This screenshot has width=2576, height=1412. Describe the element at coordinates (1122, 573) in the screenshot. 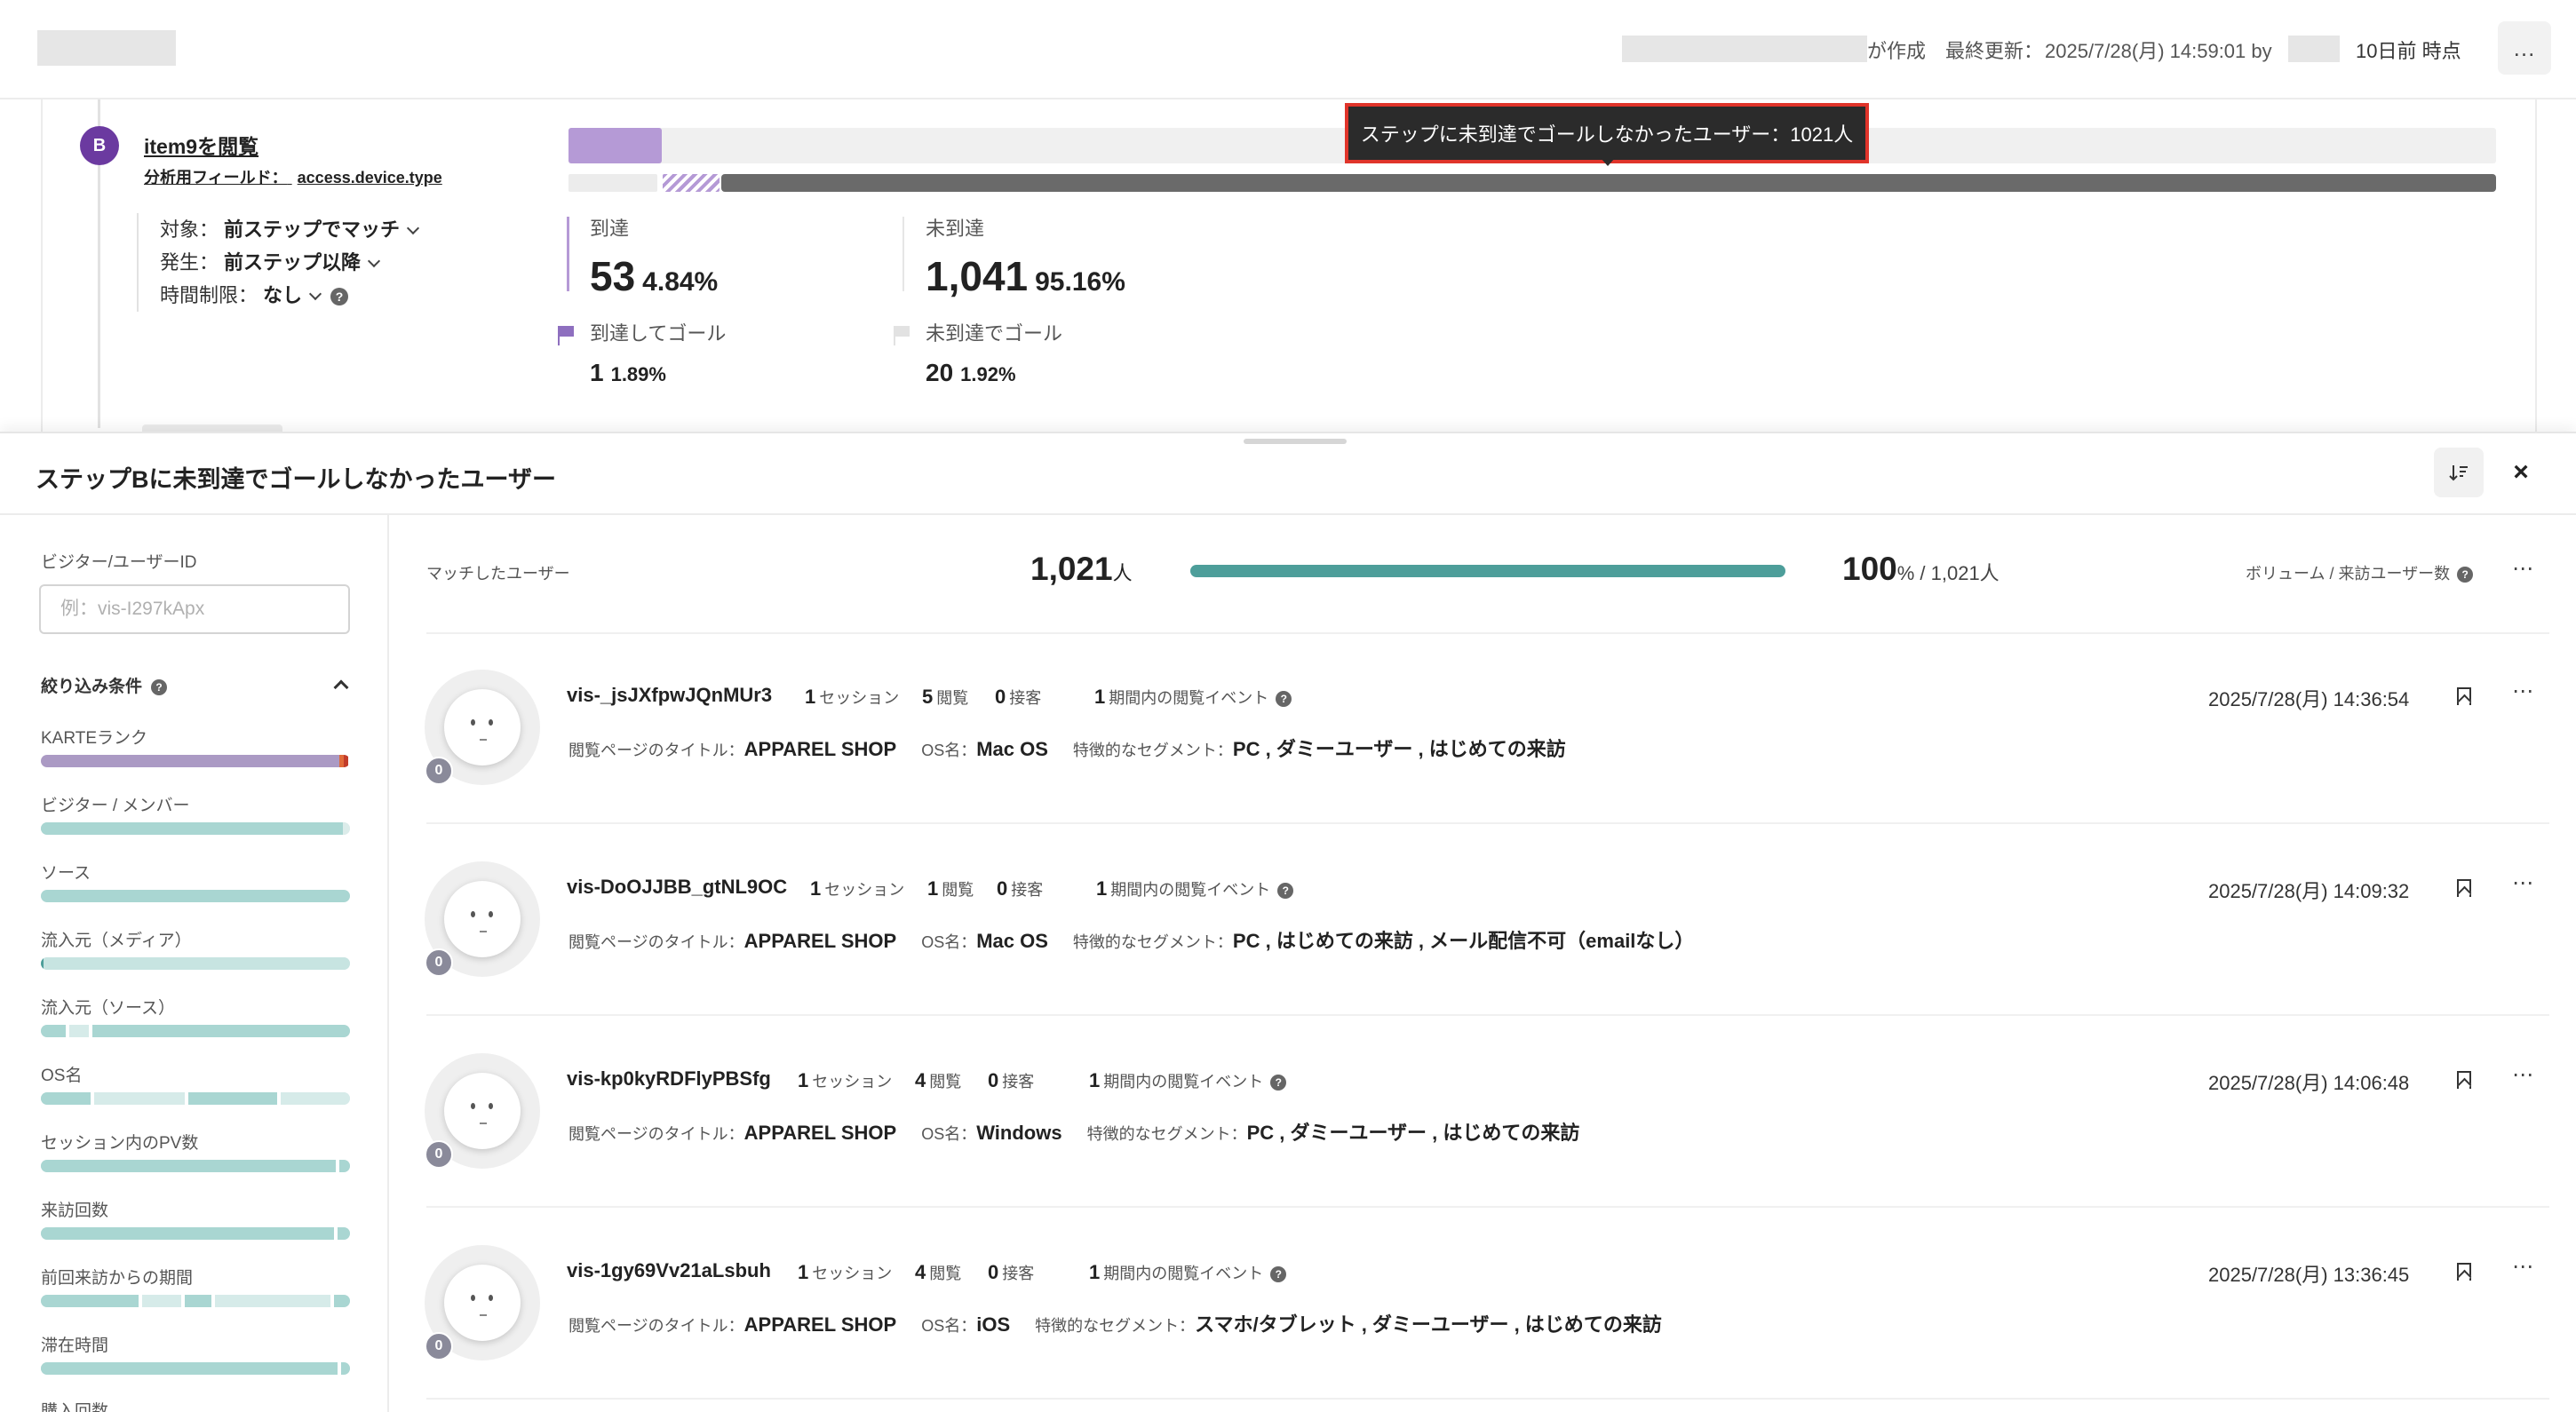

I see `unit-label: 人` at that location.